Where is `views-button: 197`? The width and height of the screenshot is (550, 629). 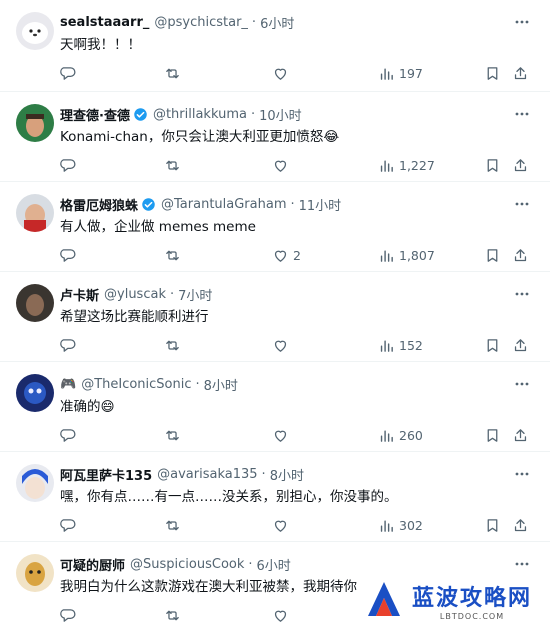 views-button: 197 is located at coordinates (400, 73).